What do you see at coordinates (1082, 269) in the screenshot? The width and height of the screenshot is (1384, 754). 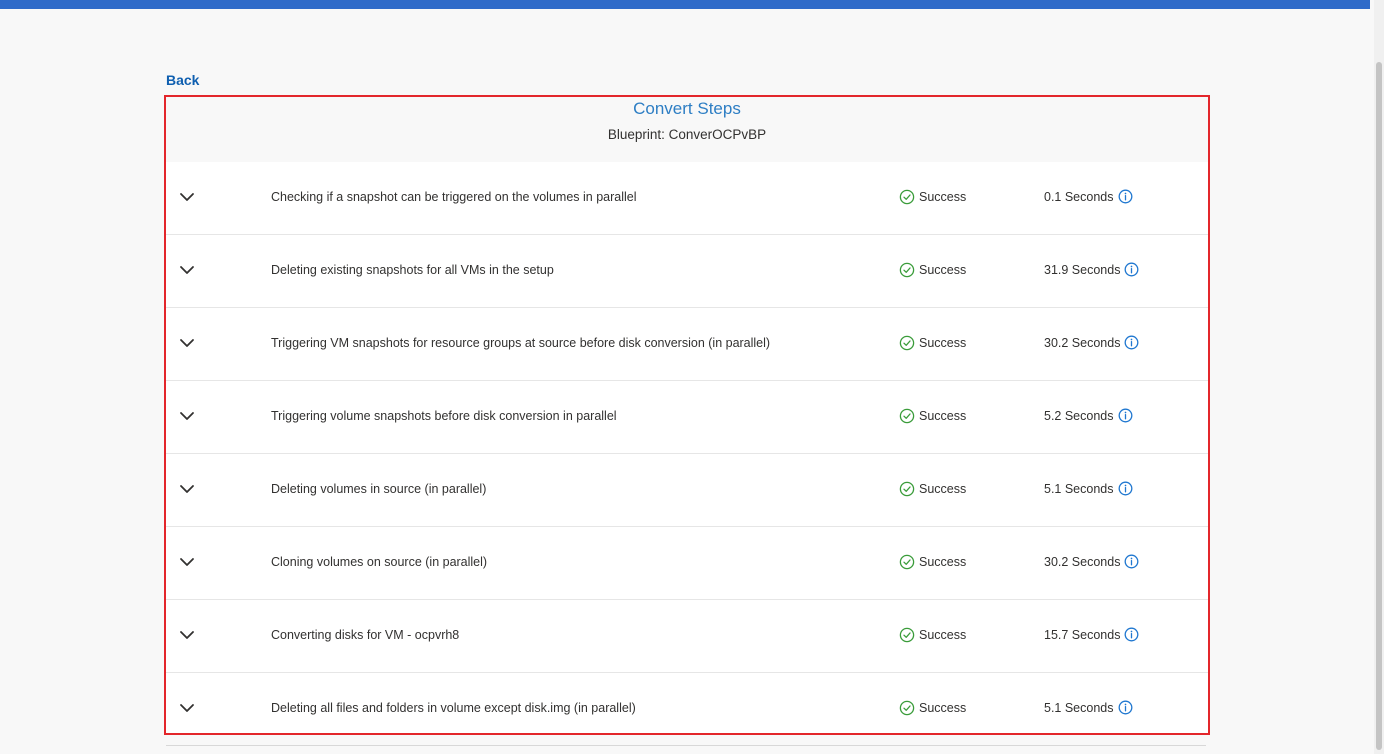 I see `duration-label: 31.9 Seconds` at bounding box center [1082, 269].